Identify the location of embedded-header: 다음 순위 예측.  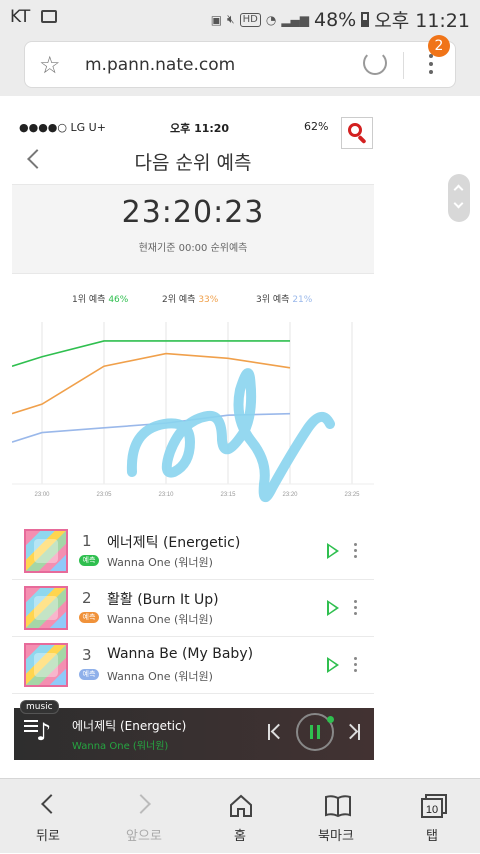
(193, 164).